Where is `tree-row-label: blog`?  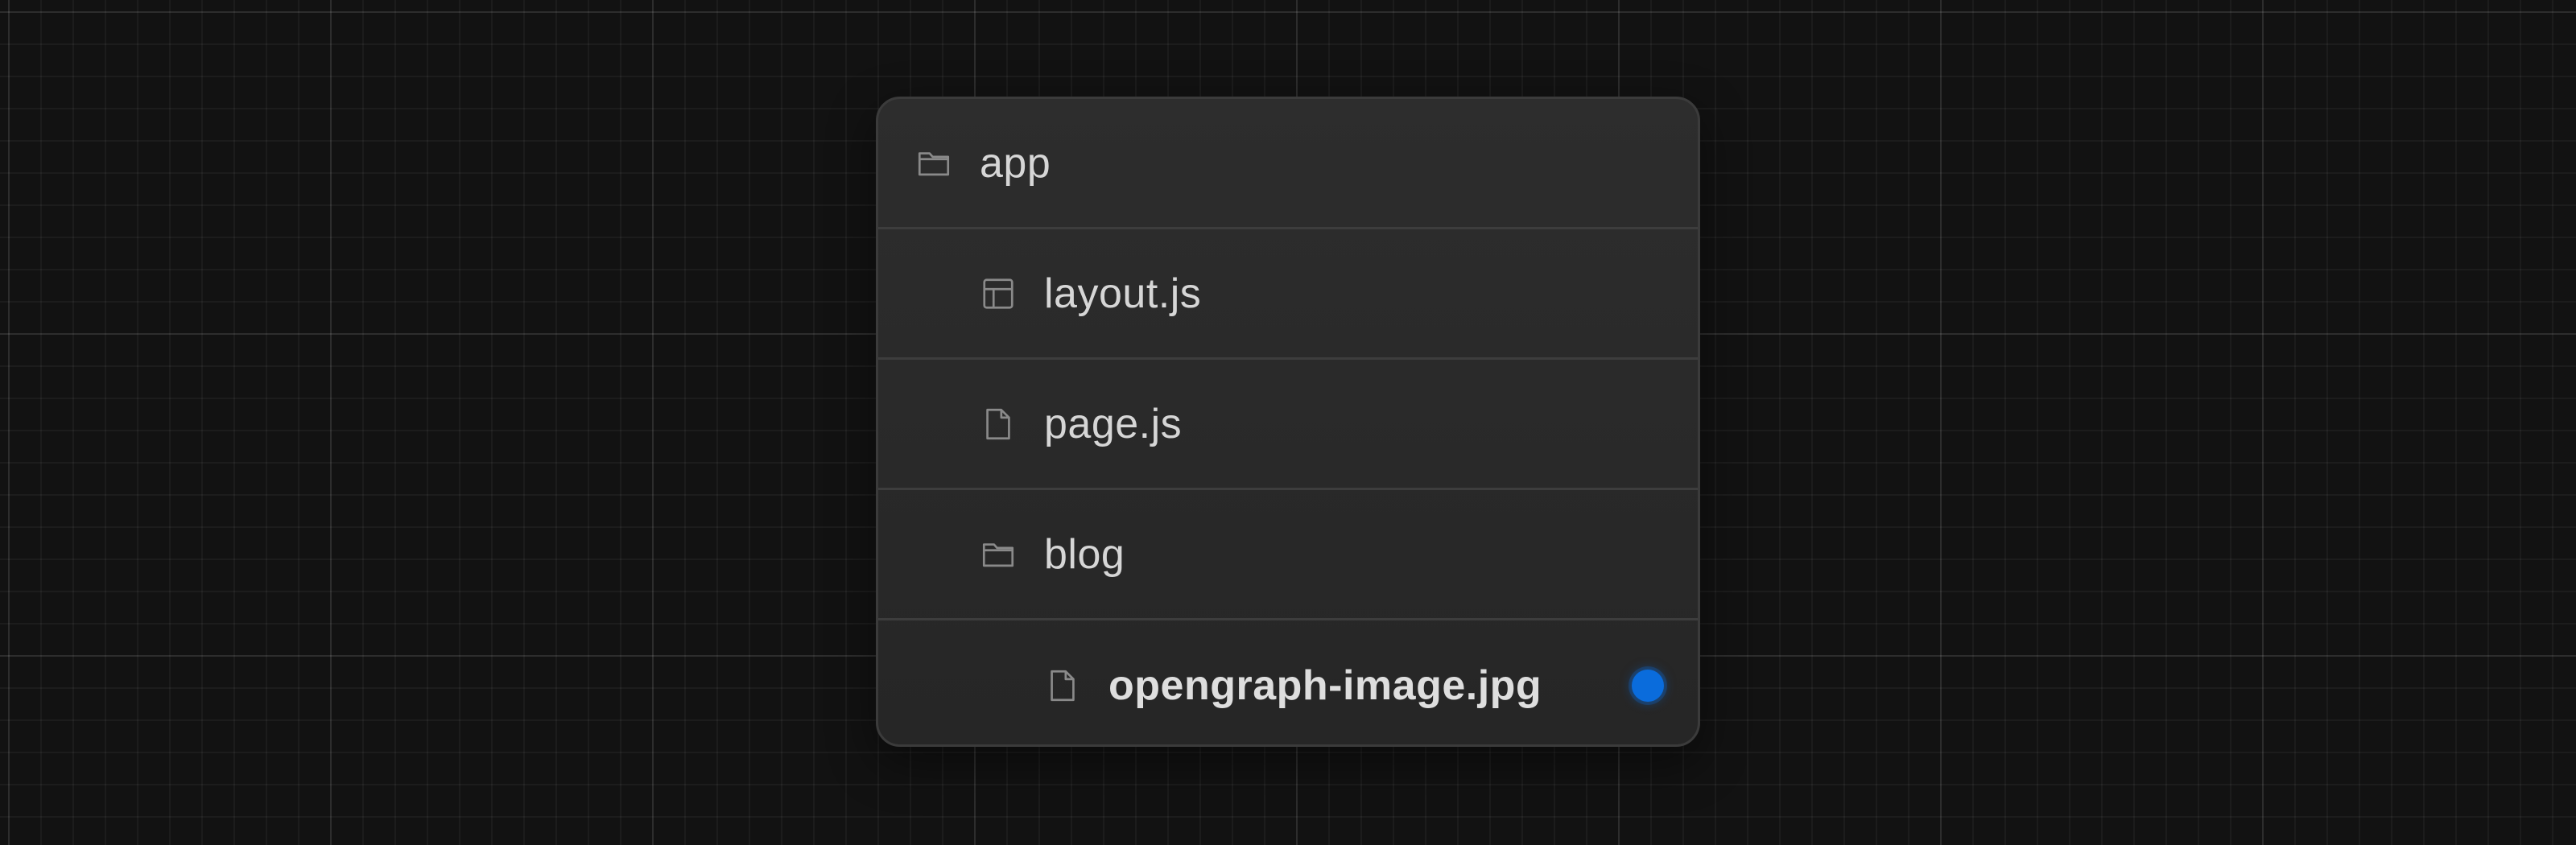
tree-row-label: blog is located at coordinates (1084, 554).